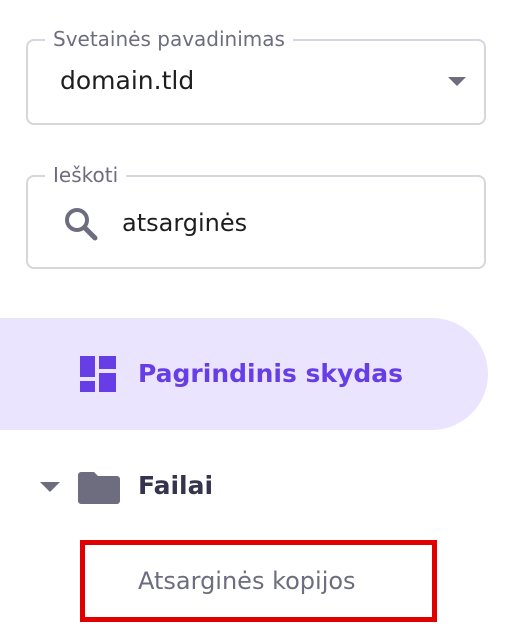  Describe the element at coordinates (127, 80) in the screenshot. I see `domain-select-value: domain.tld` at that location.